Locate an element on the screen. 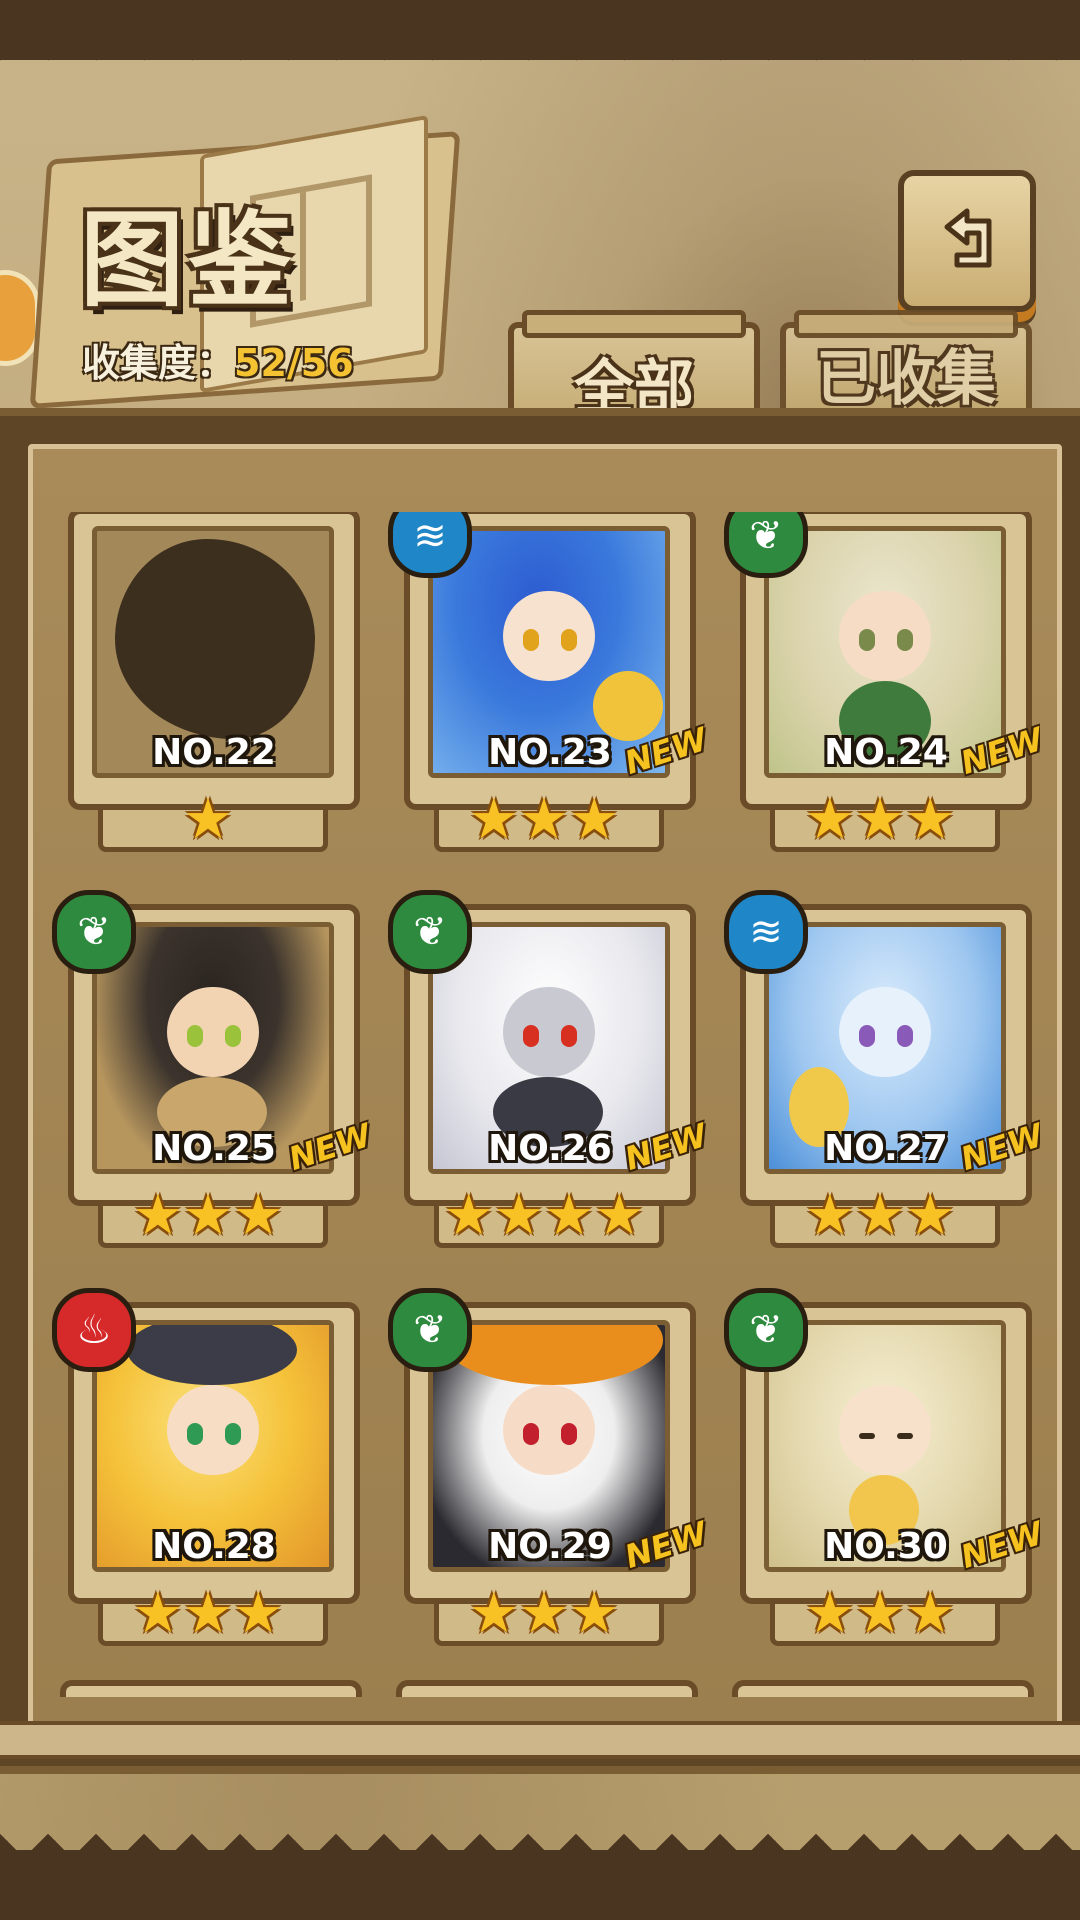 The image size is (1080, 1920). card-number: NO.28 is located at coordinates (214, 1546).